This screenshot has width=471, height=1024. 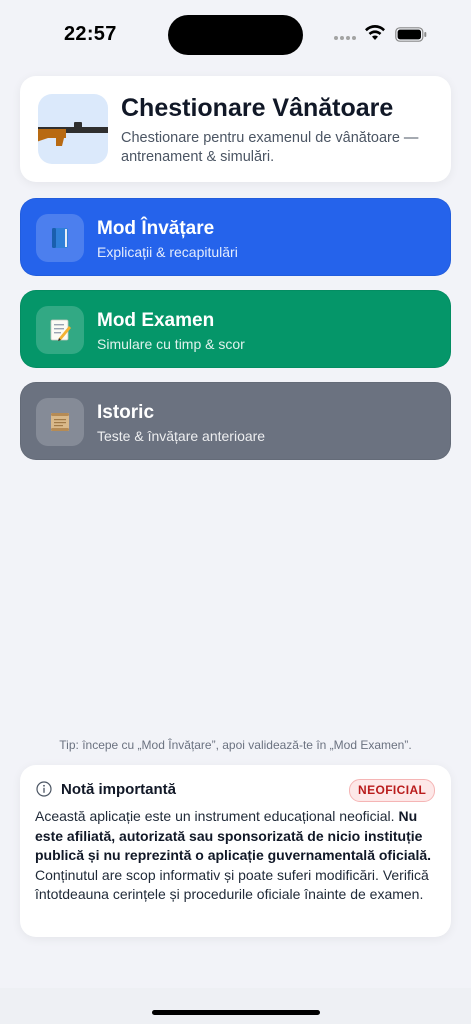 What do you see at coordinates (156, 320) in the screenshot?
I see `exam-mode-title: Mod Examen` at bounding box center [156, 320].